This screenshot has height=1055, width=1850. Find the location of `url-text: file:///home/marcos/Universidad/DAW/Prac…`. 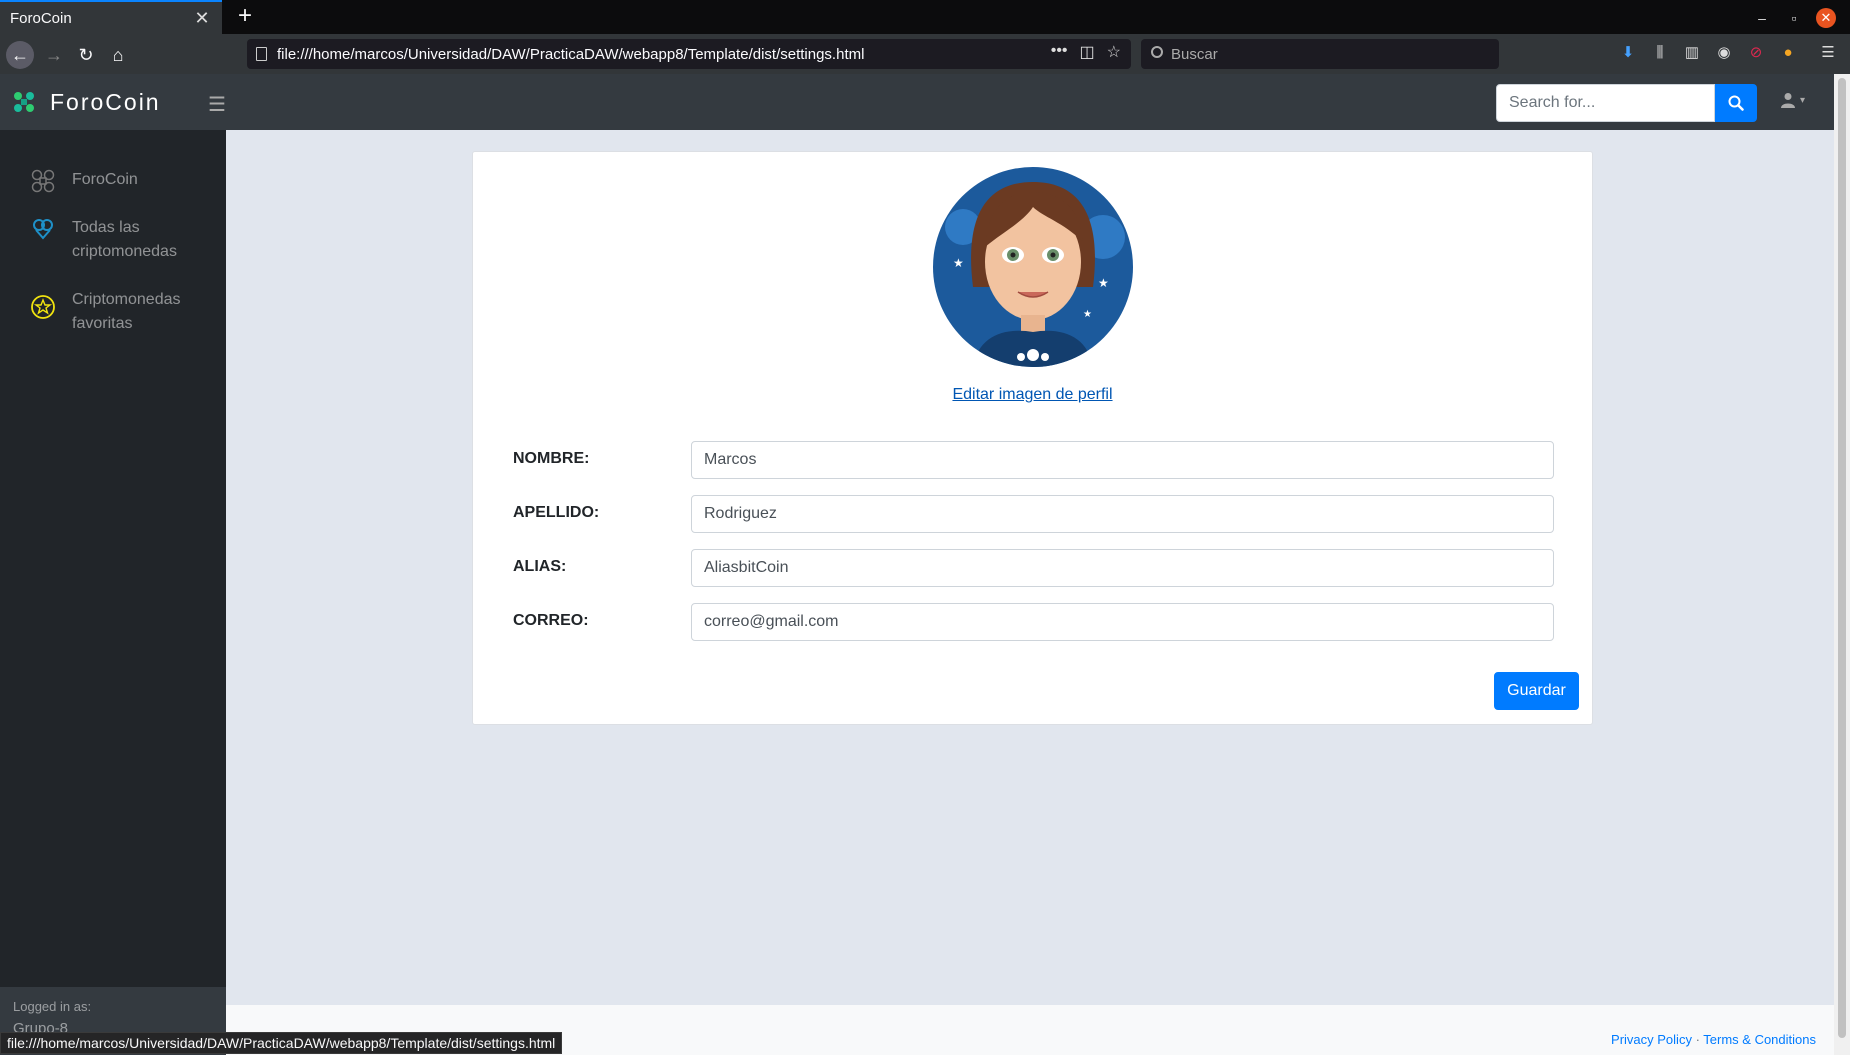

url-text: file:///home/marcos/Universidad/DAW/Prac… is located at coordinates (571, 54).